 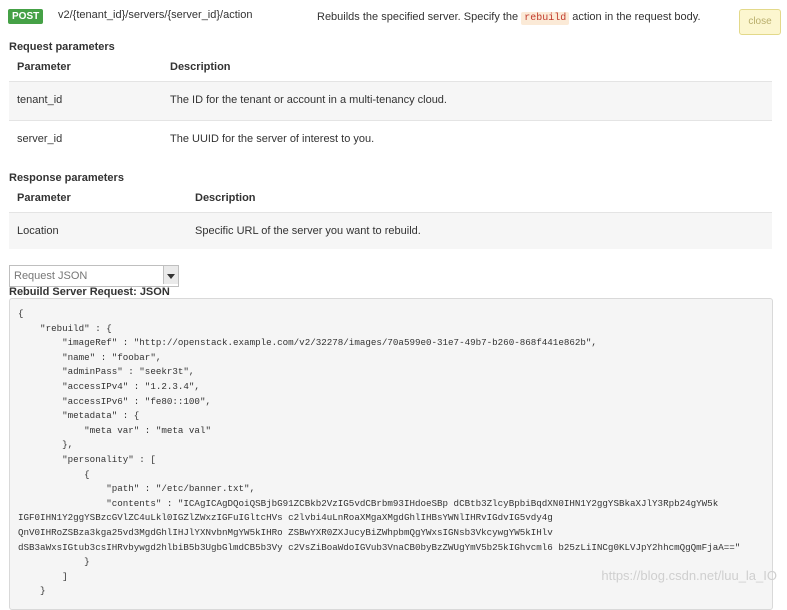 What do you see at coordinates (89, 292) in the screenshot?
I see `code-sample-title: Rebuild Server Request: JSON` at bounding box center [89, 292].